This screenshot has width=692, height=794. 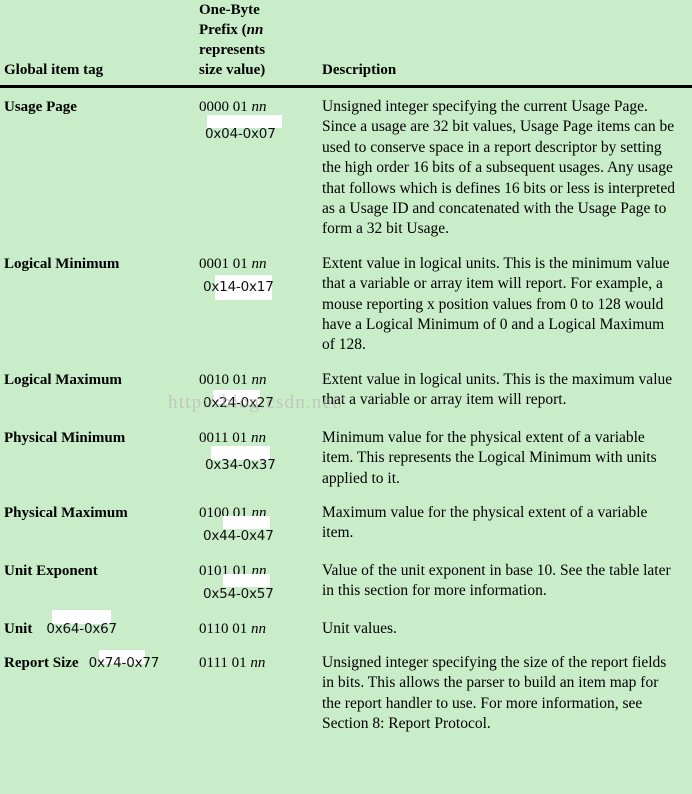 What do you see at coordinates (65, 437) in the screenshot?
I see `item-tag-cell: Physical Minimum` at bounding box center [65, 437].